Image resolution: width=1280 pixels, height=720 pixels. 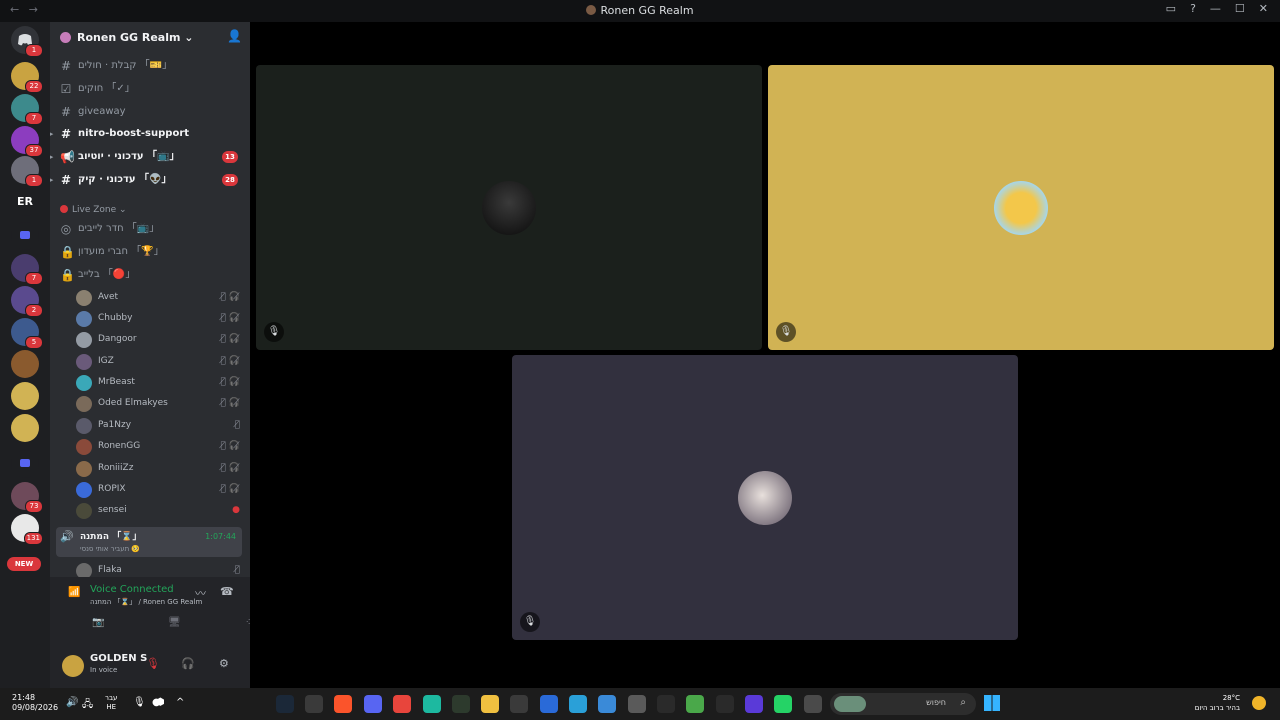 I want to click on window-title-text: Ronen GG Realm, so click(x=647, y=10).